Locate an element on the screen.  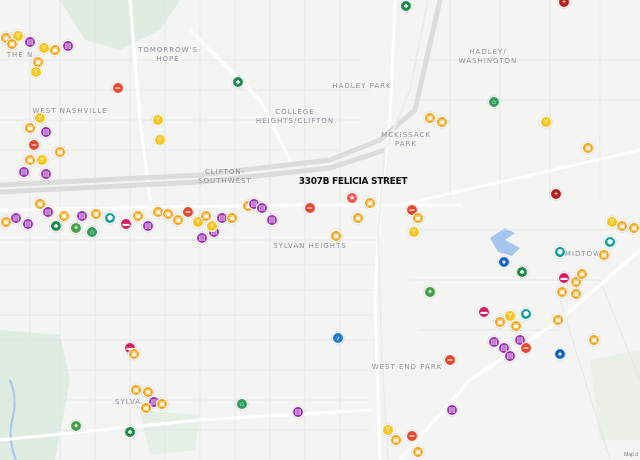
neighborhood-label-line: MIDTOW is located at coordinates (583, 254).